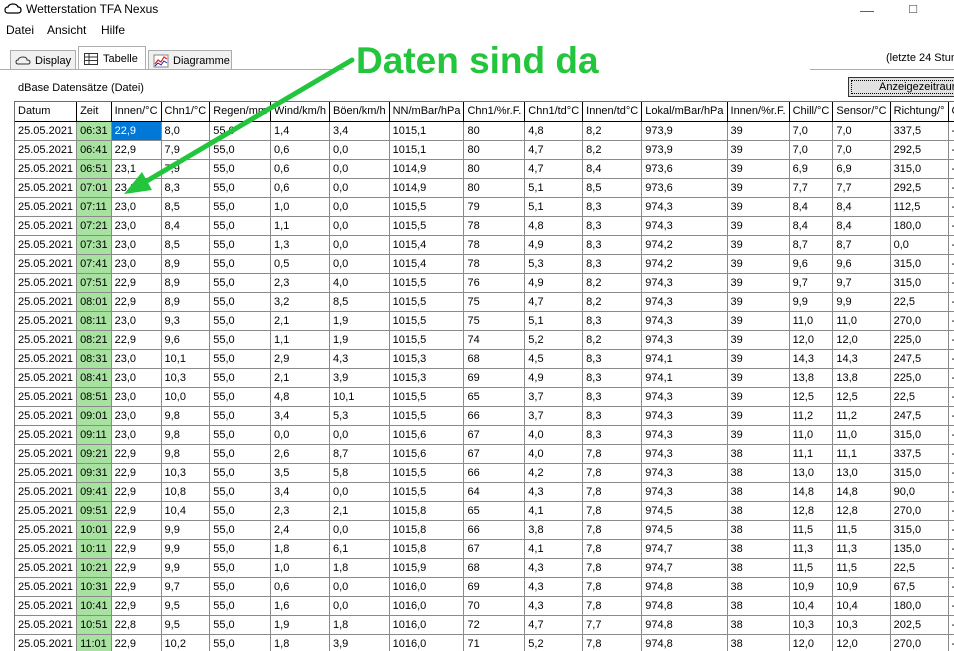 The image size is (954, 651). Describe the element at coordinates (494, 207) in the screenshot. I see `table-cell: 79` at that location.